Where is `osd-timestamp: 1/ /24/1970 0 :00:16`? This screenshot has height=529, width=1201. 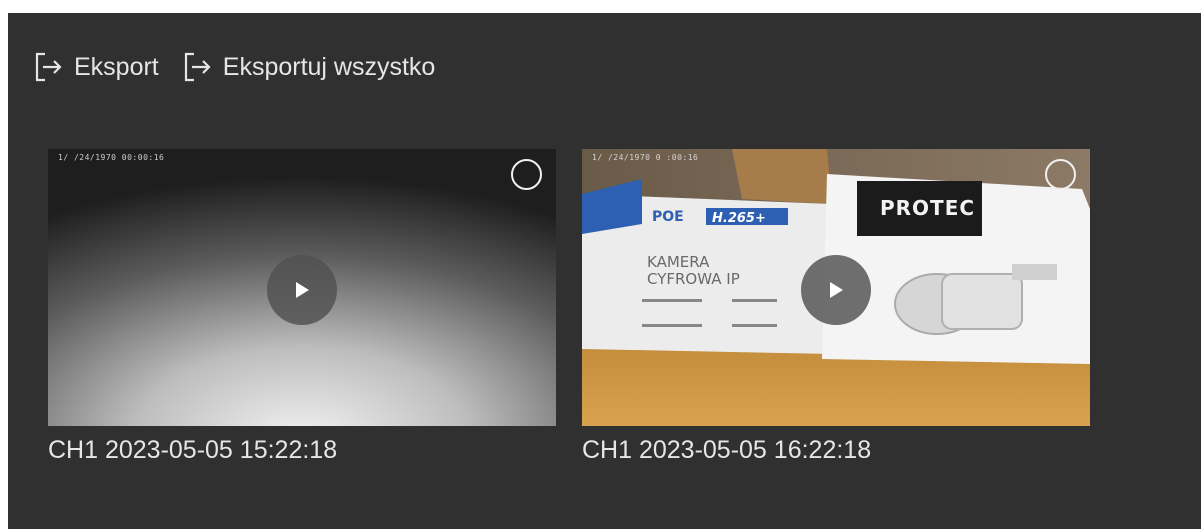
osd-timestamp: 1/ /24/1970 0 :00:16 is located at coordinates (645, 157).